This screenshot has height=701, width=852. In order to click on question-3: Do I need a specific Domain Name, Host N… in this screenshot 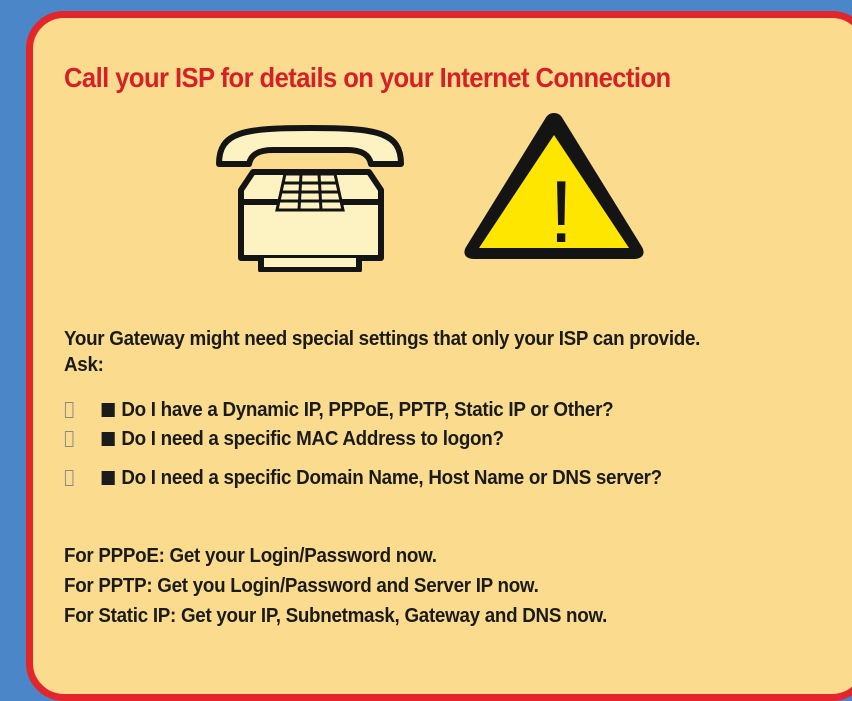, I will do `click(391, 478)`.